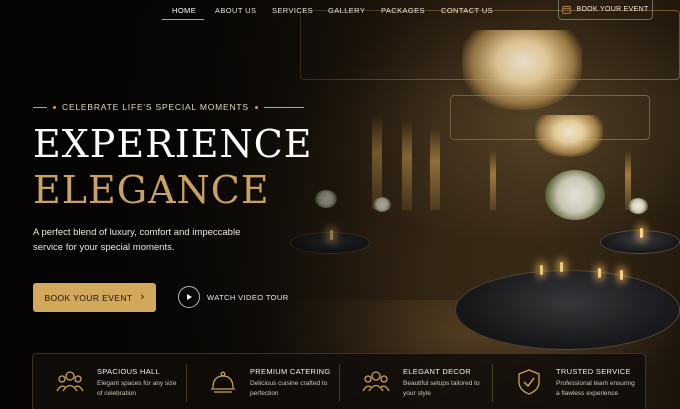 The width and height of the screenshot is (680, 409). What do you see at coordinates (467, 10) in the screenshot?
I see `nav-contact-us: CONTACT US` at bounding box center [467, 10].